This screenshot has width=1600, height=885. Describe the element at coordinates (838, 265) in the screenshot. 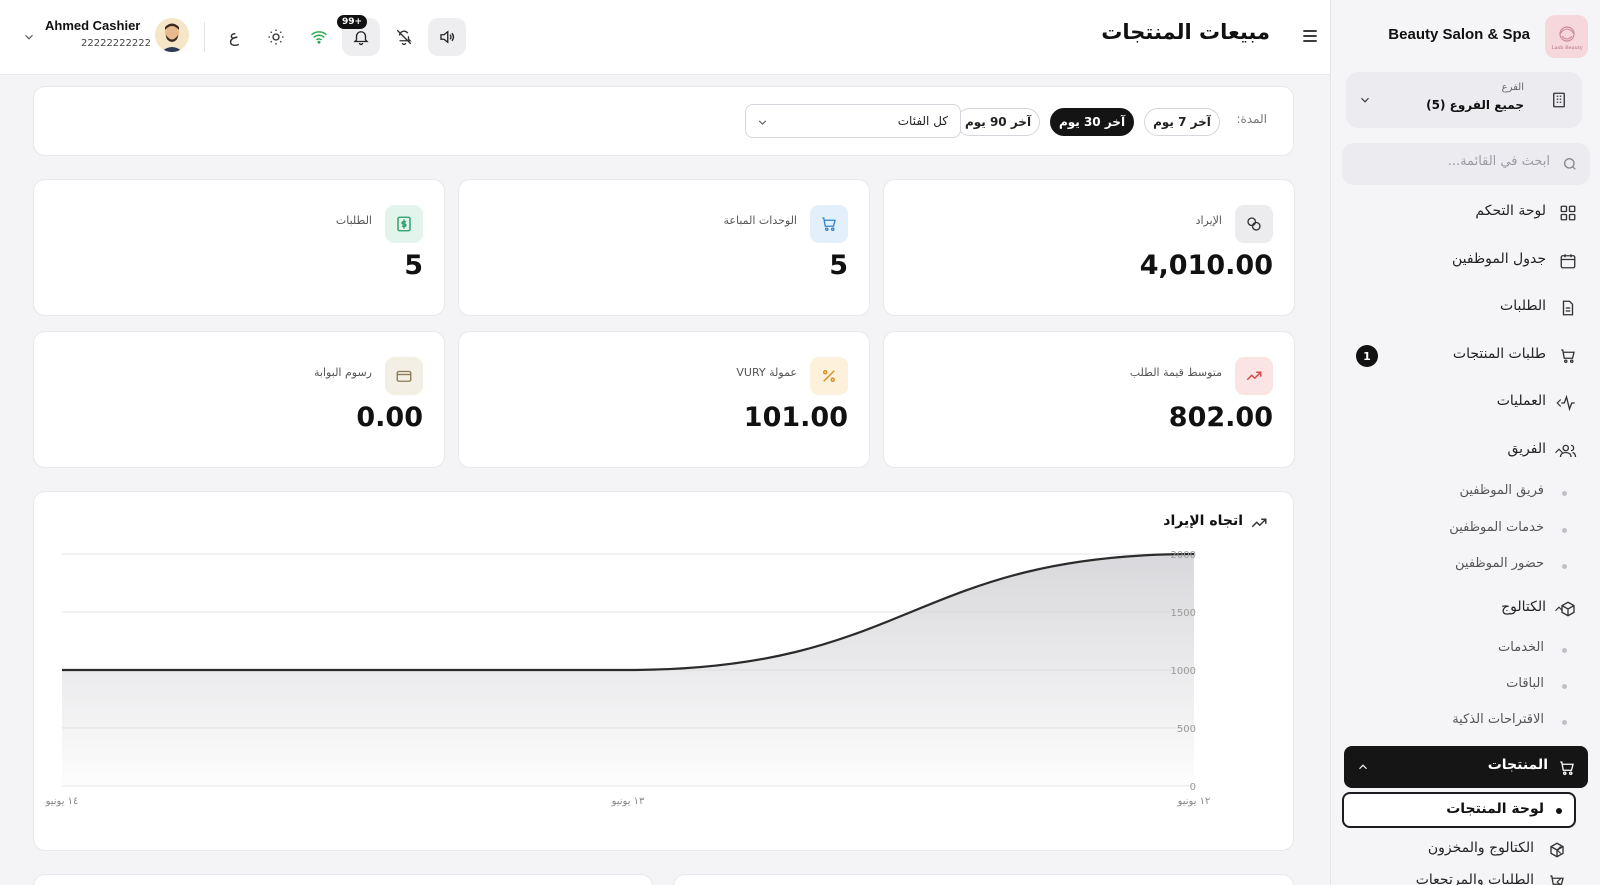

I see `stat-value: 5` at that location.